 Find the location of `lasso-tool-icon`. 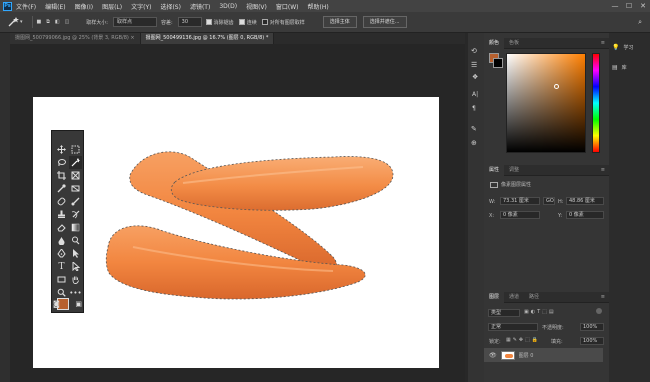

lasso-tool-icon is located at coordinates (61, 162).